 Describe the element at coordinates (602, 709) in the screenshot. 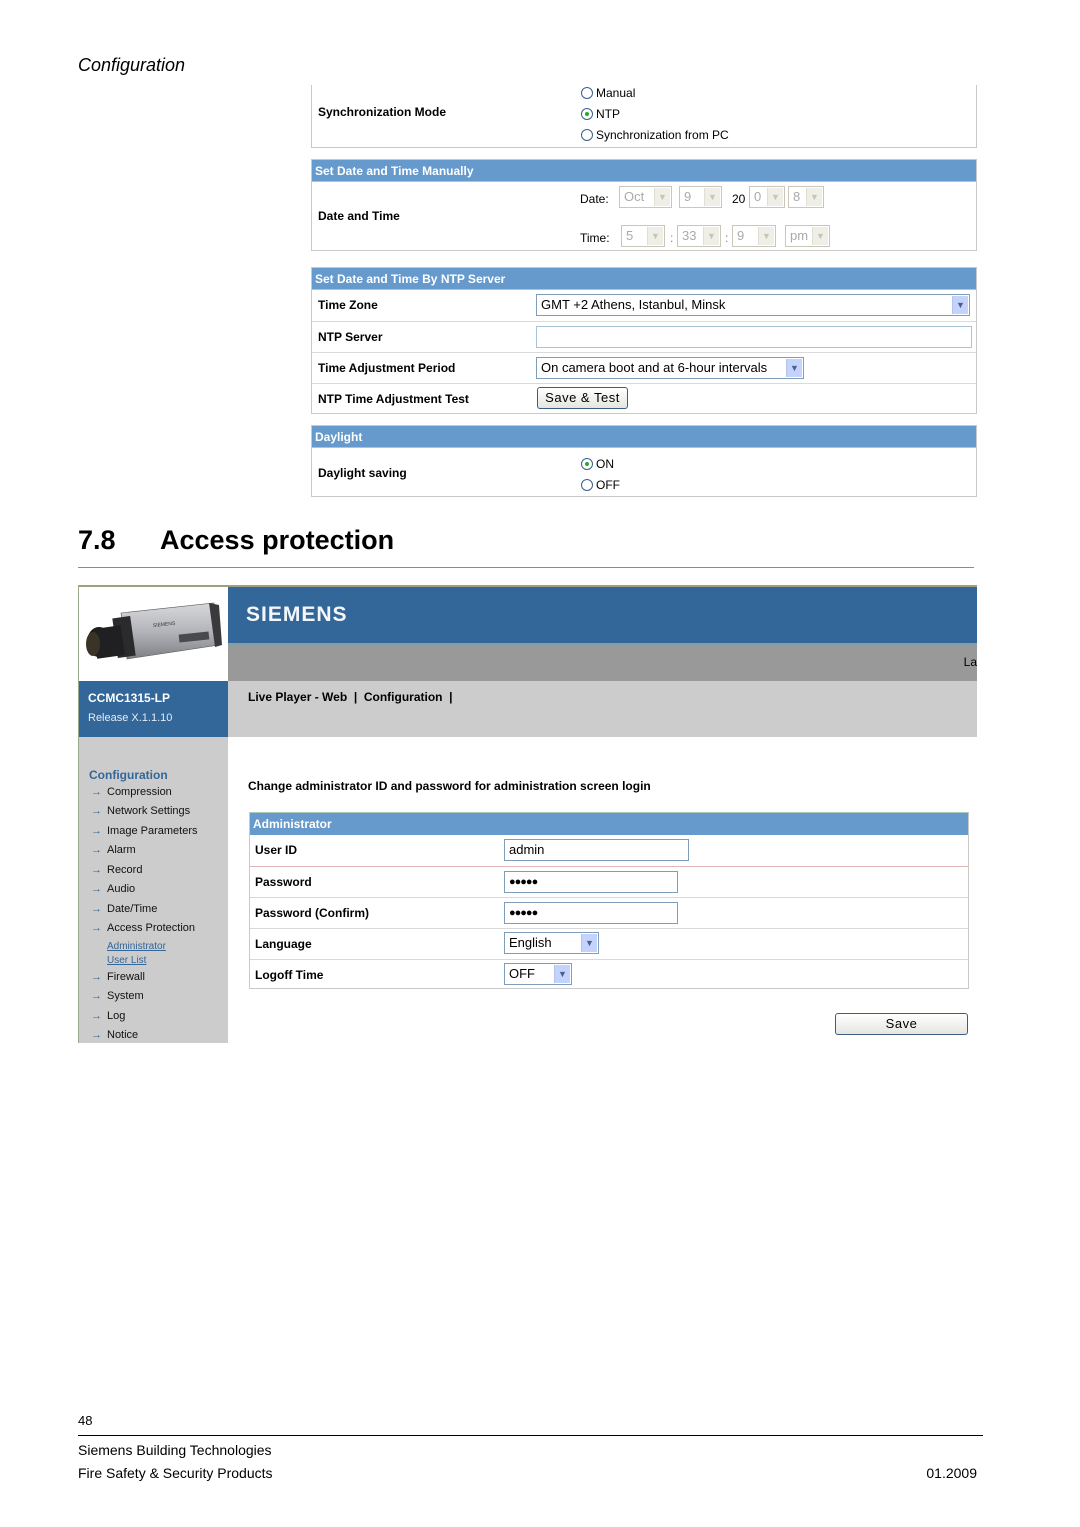

I see `top-nav: Live Player - Web | Configuration |` at that location.